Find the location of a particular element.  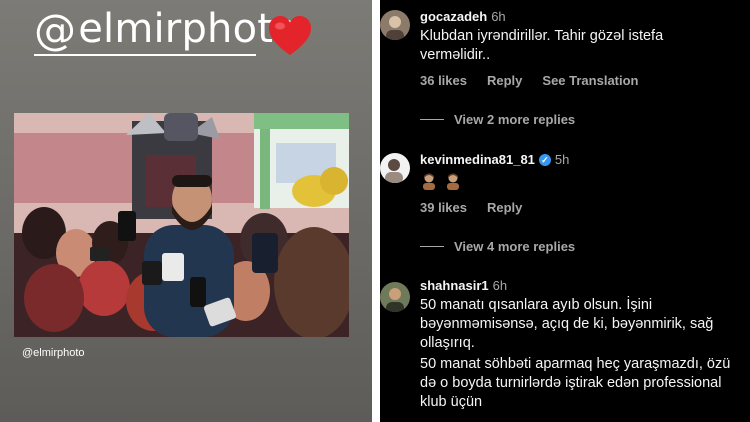

comment-time: 5h is located at coordinates (562, 159).